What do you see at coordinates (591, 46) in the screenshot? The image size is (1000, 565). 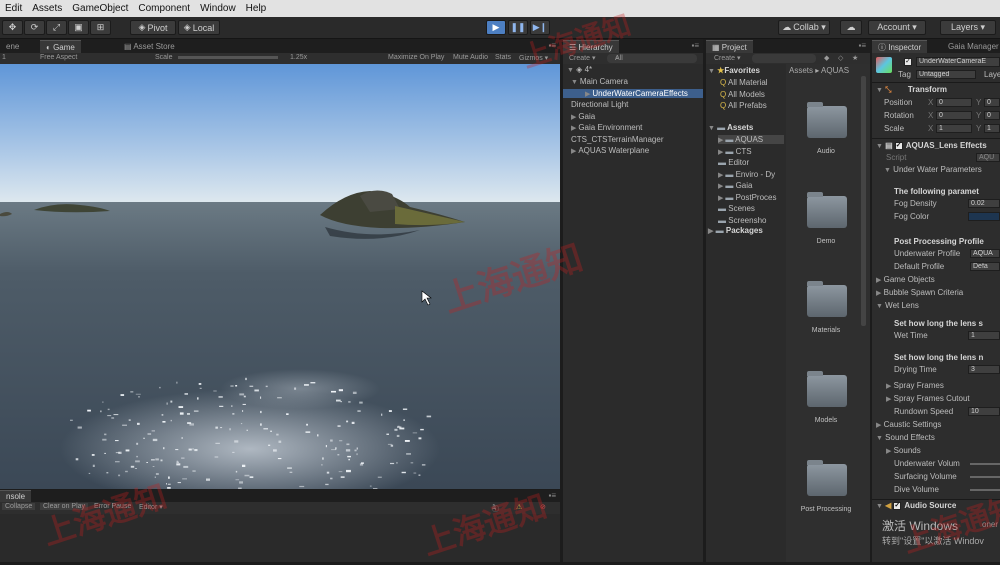 I see `tab-hierarchy: ☰ Hierarchy` at bounding box center [591, 46].